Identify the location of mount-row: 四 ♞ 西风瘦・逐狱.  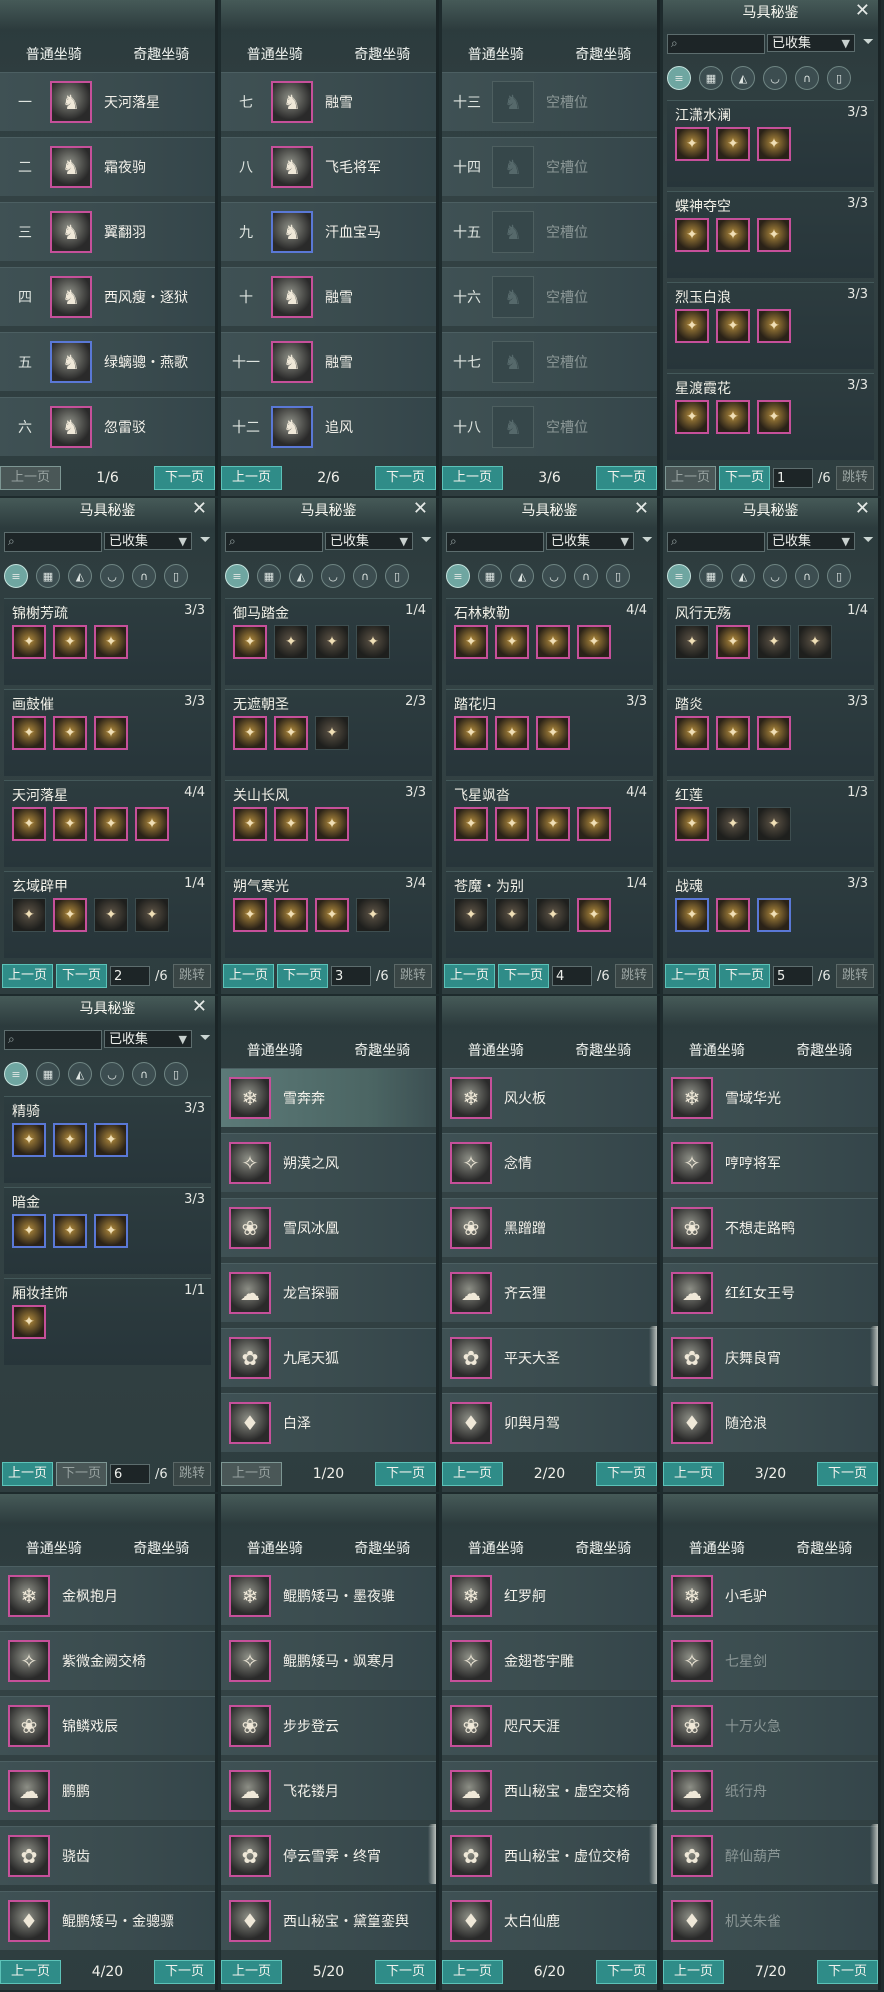
(107, 296).